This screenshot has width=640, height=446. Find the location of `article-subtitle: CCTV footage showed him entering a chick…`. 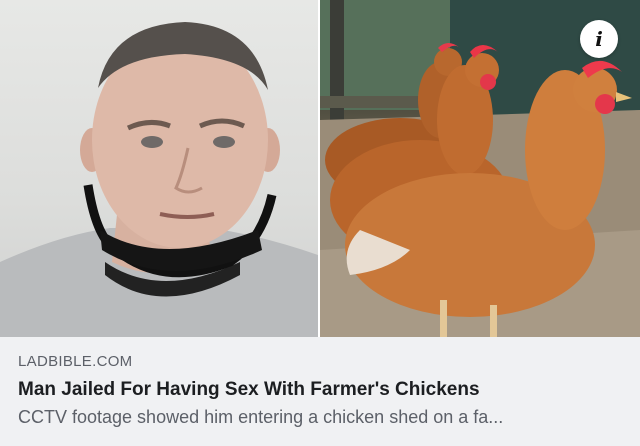

article-subtitle: CCTV footage showed him entering a chick… is located at coordinates (261, 417).